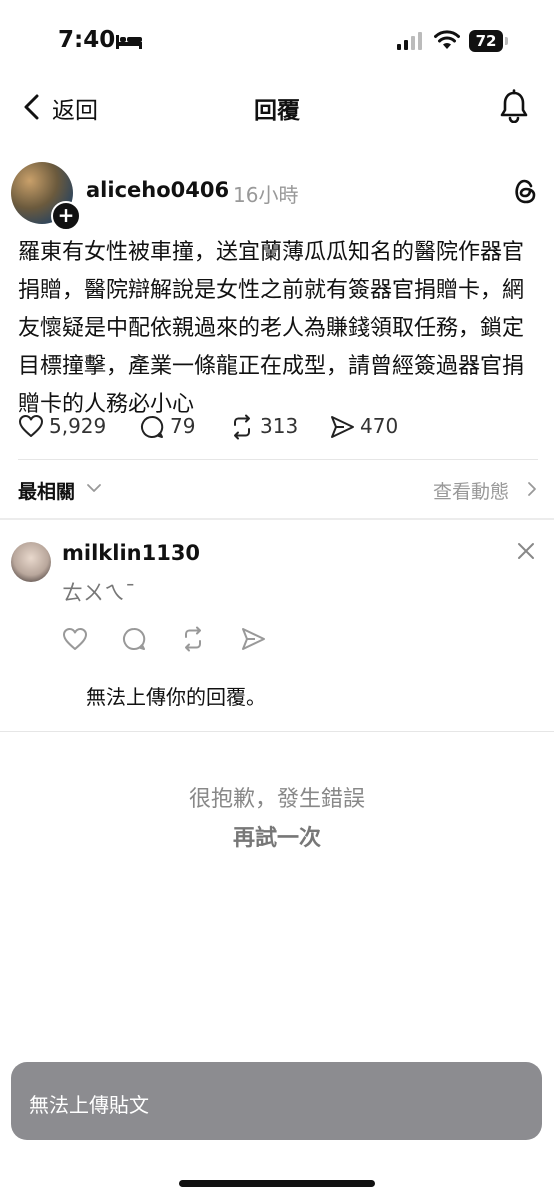  What do you see at coordinates (129, 42) in the screenshot?
I see `bed-icon` at bounding box center [129, 42].